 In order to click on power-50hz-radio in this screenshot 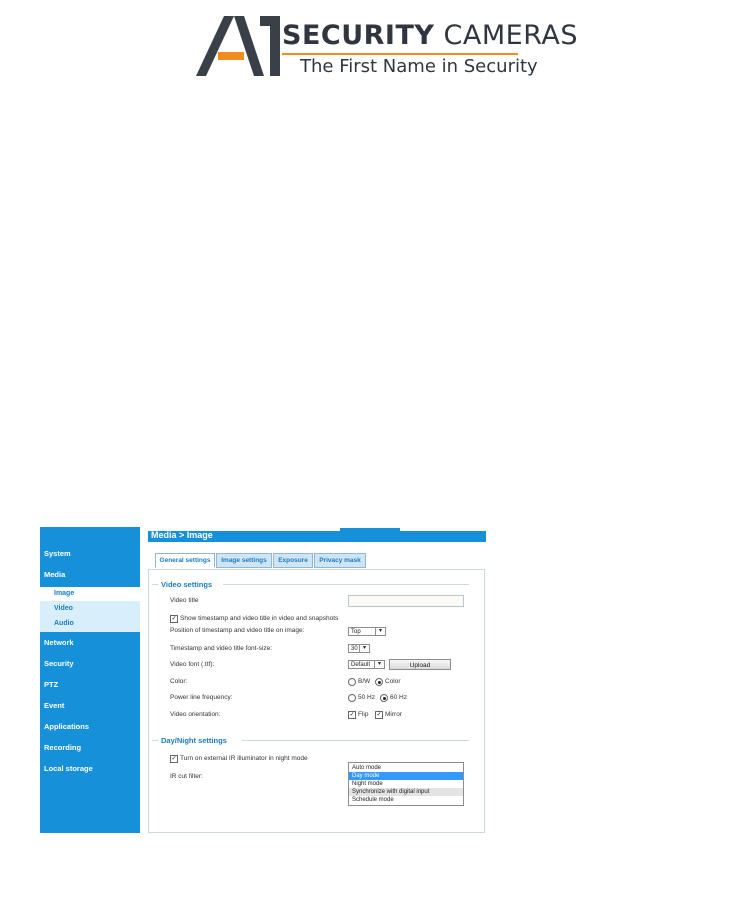, I will do `click(352, 698)`.